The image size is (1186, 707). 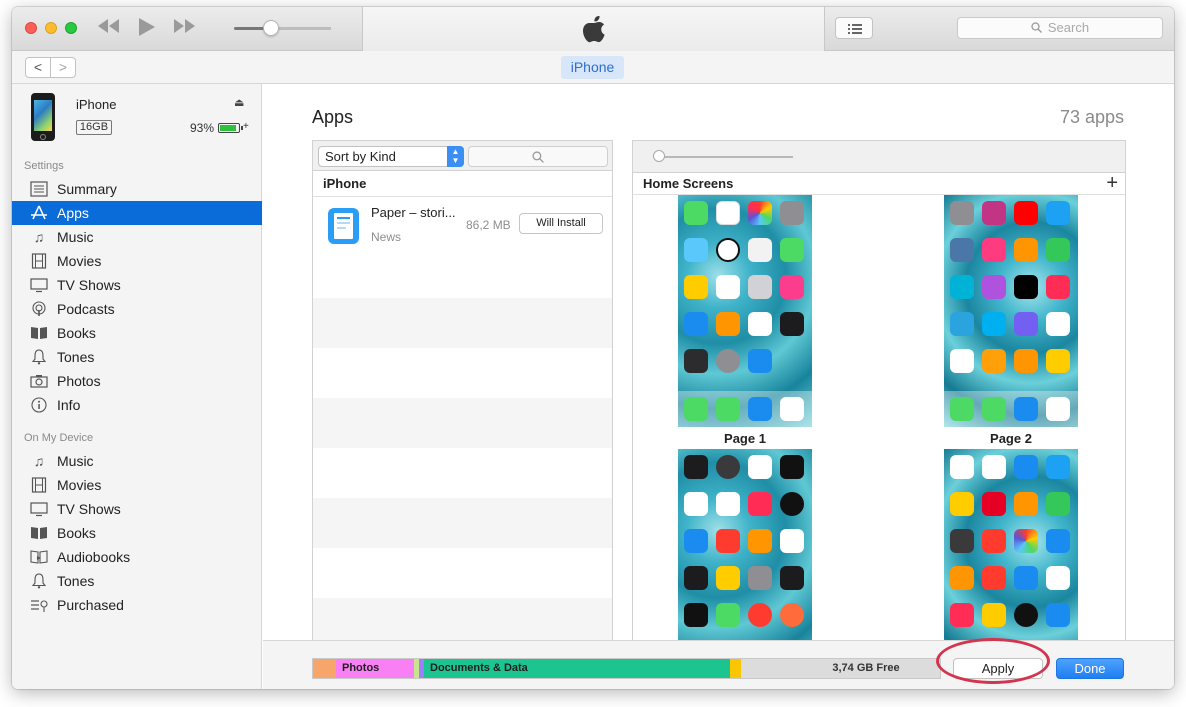 I want to click on minimize-window-button, so click(x=51, y=28).